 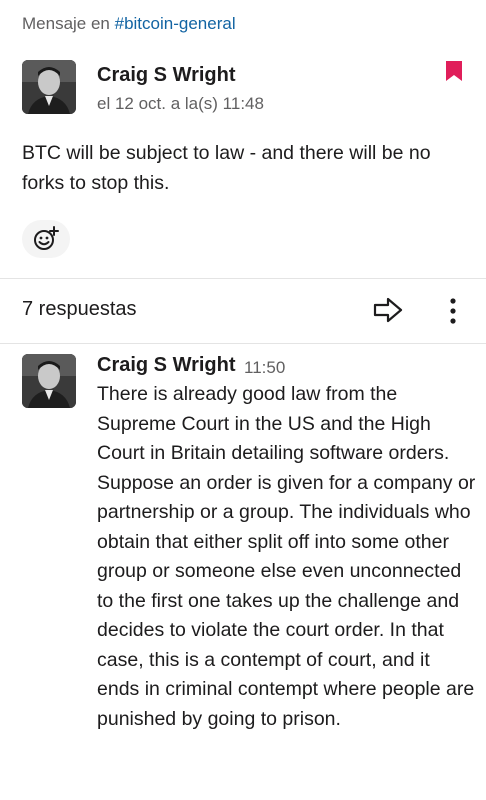 I want to click on reply-author: Craig S Wright, so click(x=166, y=365).